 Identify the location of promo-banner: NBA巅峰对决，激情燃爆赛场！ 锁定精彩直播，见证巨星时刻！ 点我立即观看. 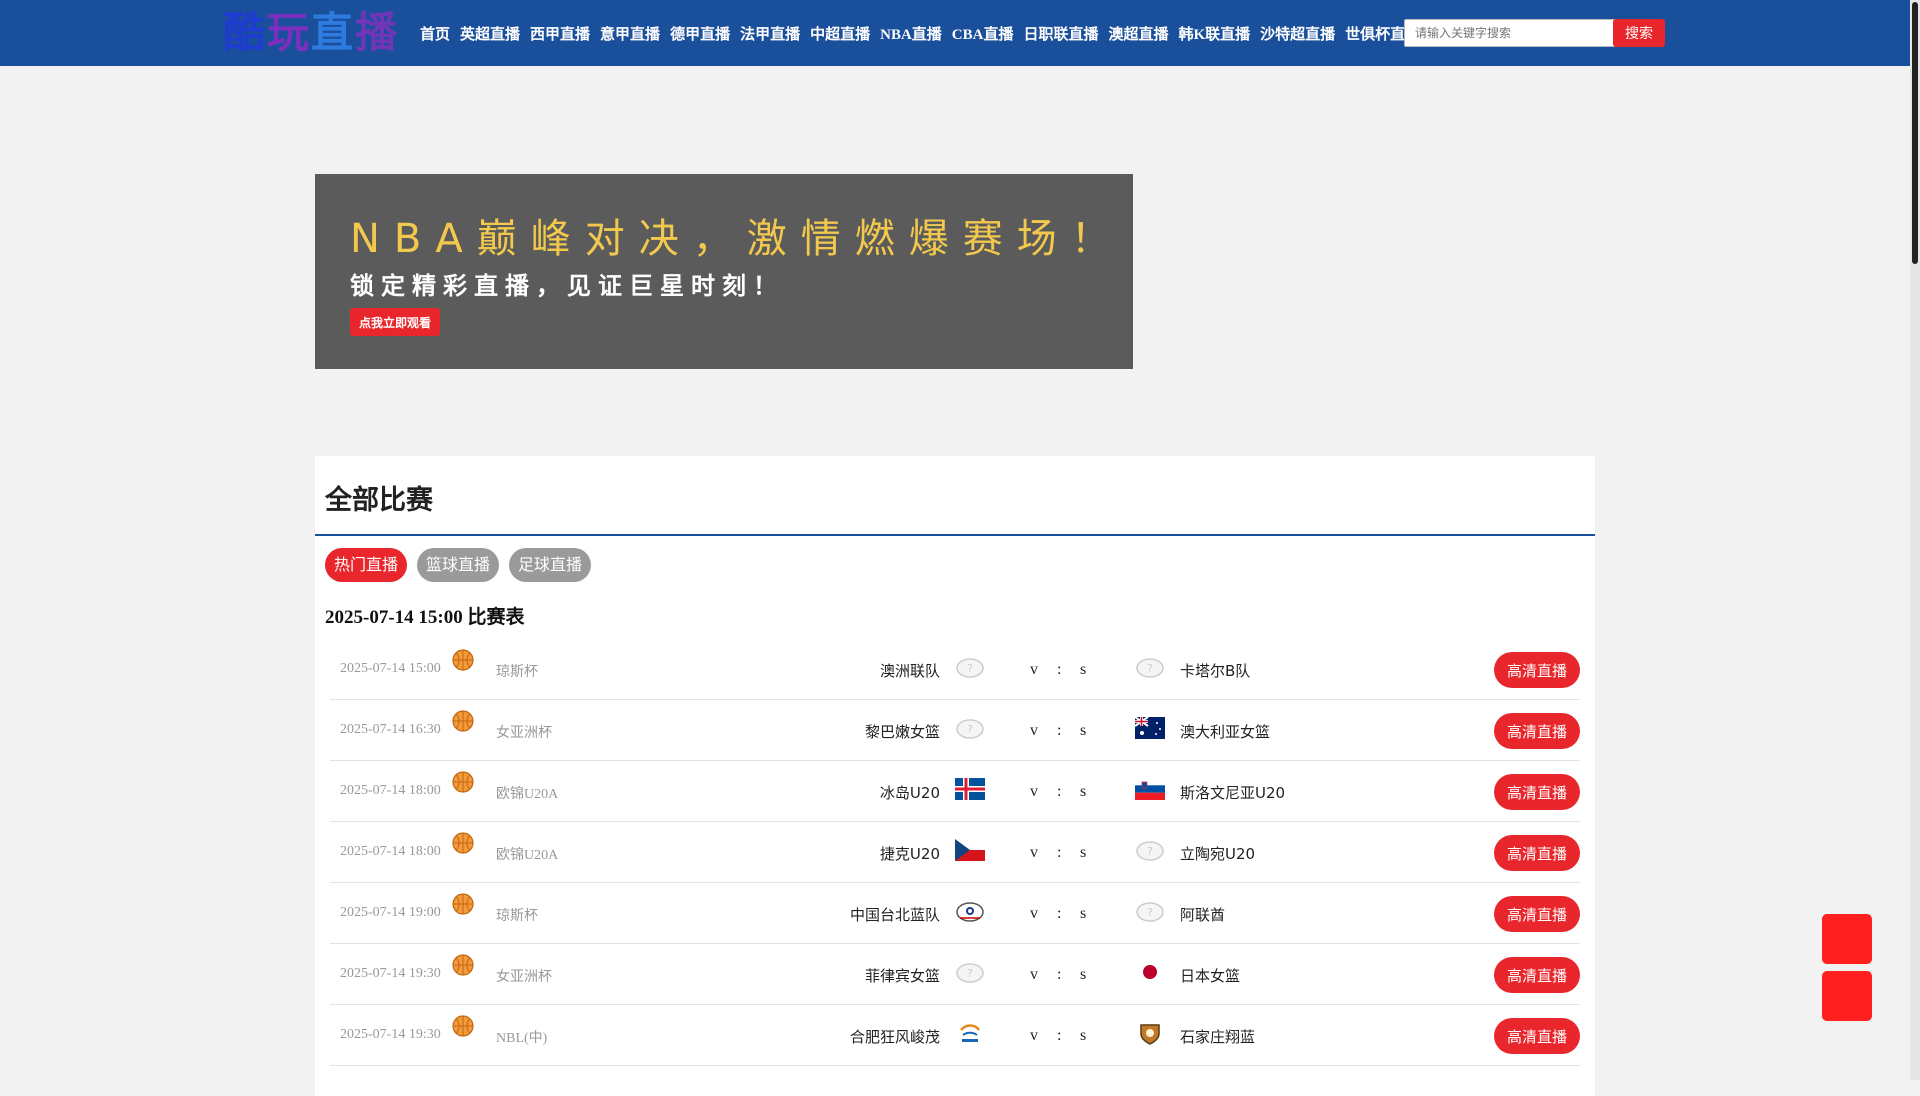
(724, 271).